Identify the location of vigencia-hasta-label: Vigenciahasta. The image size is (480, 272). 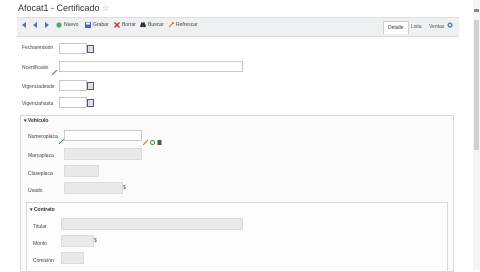
(38, 104).